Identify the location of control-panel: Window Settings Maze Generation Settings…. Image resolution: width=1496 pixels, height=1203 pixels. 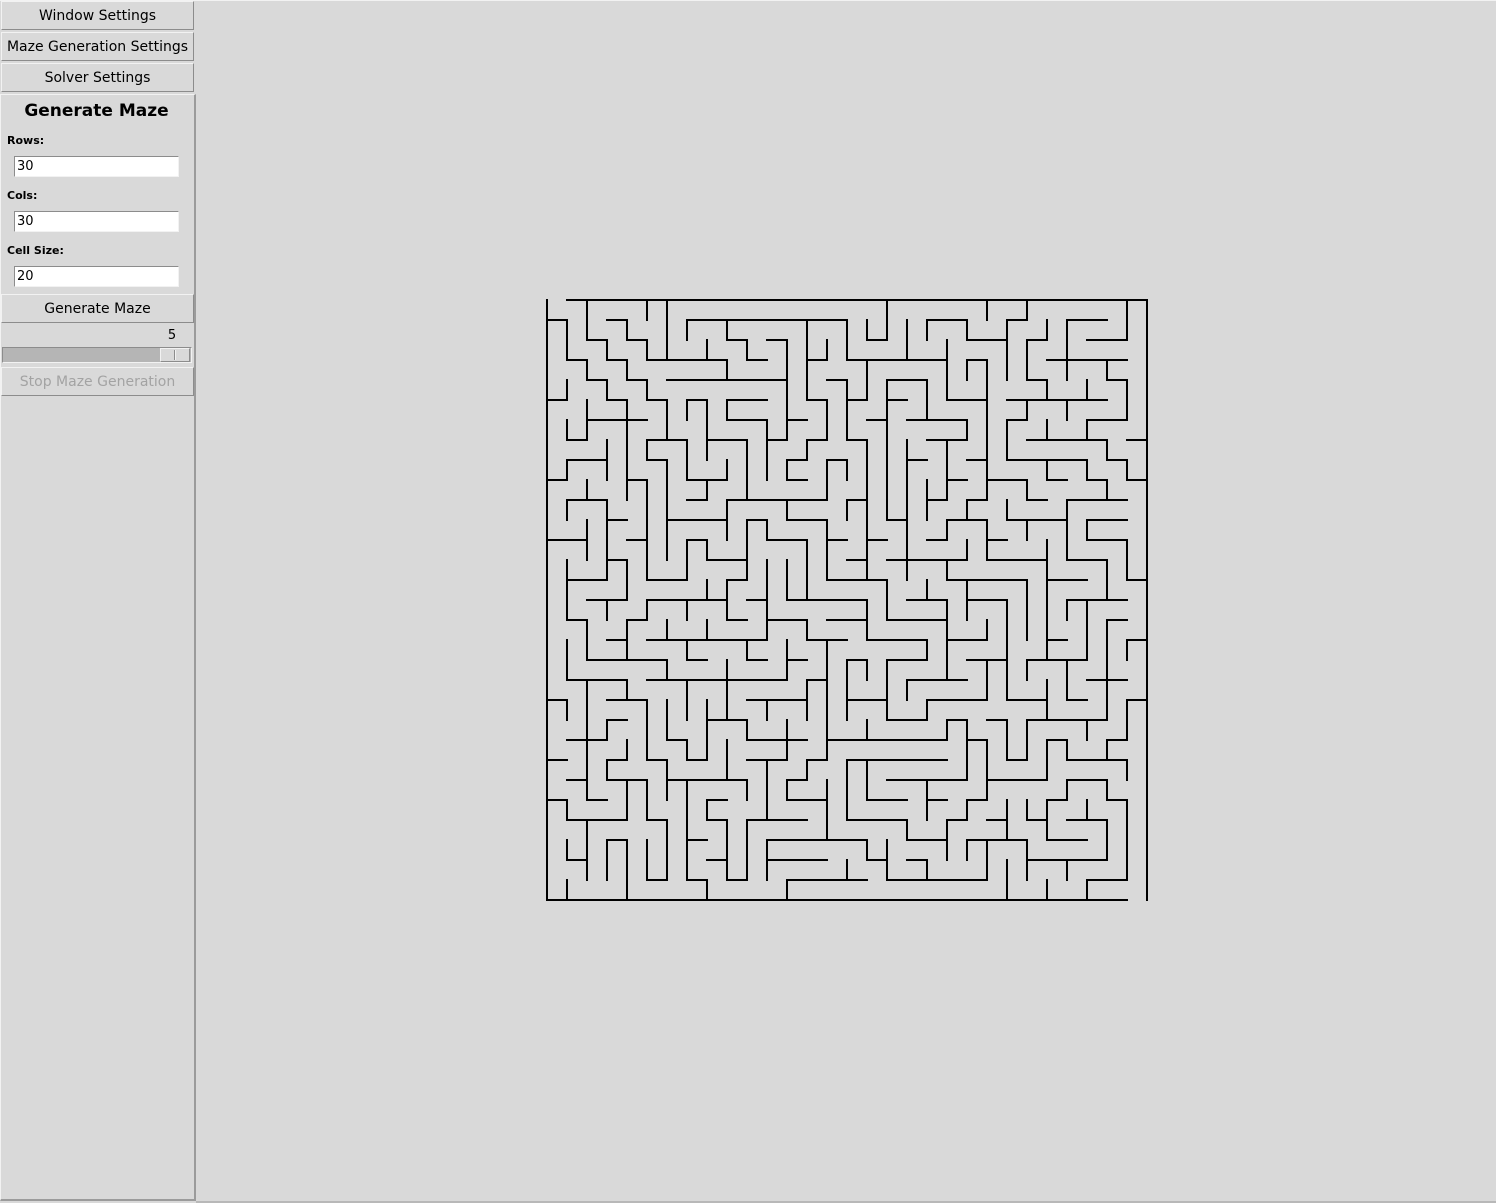
(98, 601).